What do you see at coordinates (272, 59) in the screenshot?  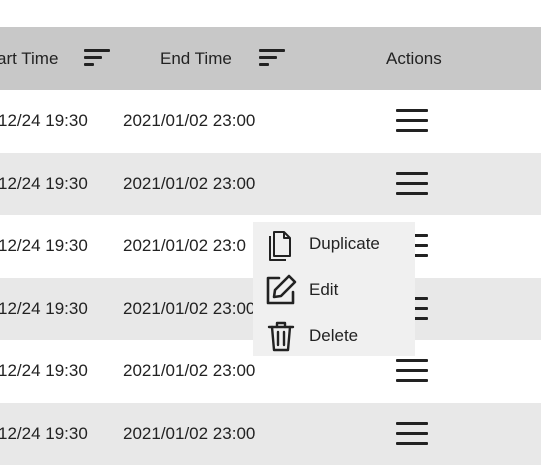 I see `sort-end-time-icon` at bounding box center [272, 59].